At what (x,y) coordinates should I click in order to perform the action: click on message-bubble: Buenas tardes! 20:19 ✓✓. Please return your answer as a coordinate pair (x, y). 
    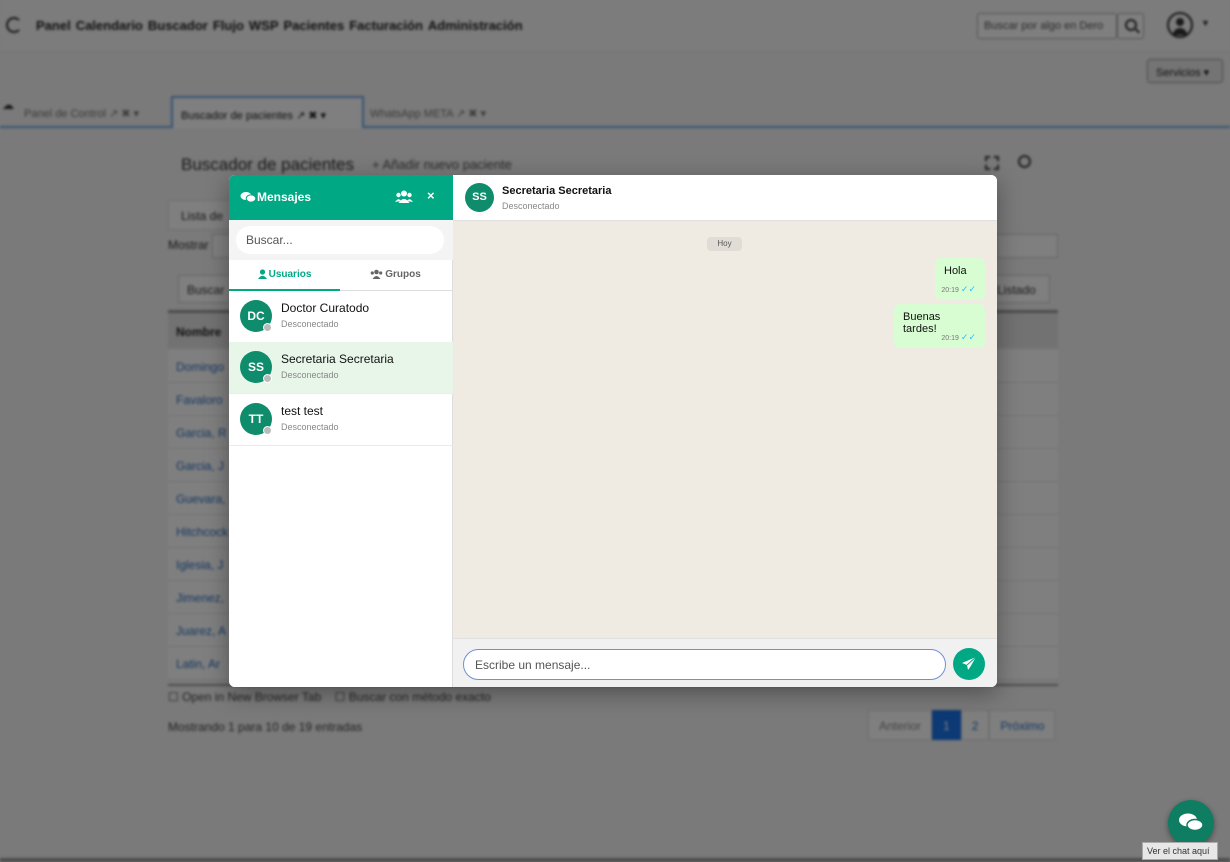
    Looking at the image, I should click on (939, 326).